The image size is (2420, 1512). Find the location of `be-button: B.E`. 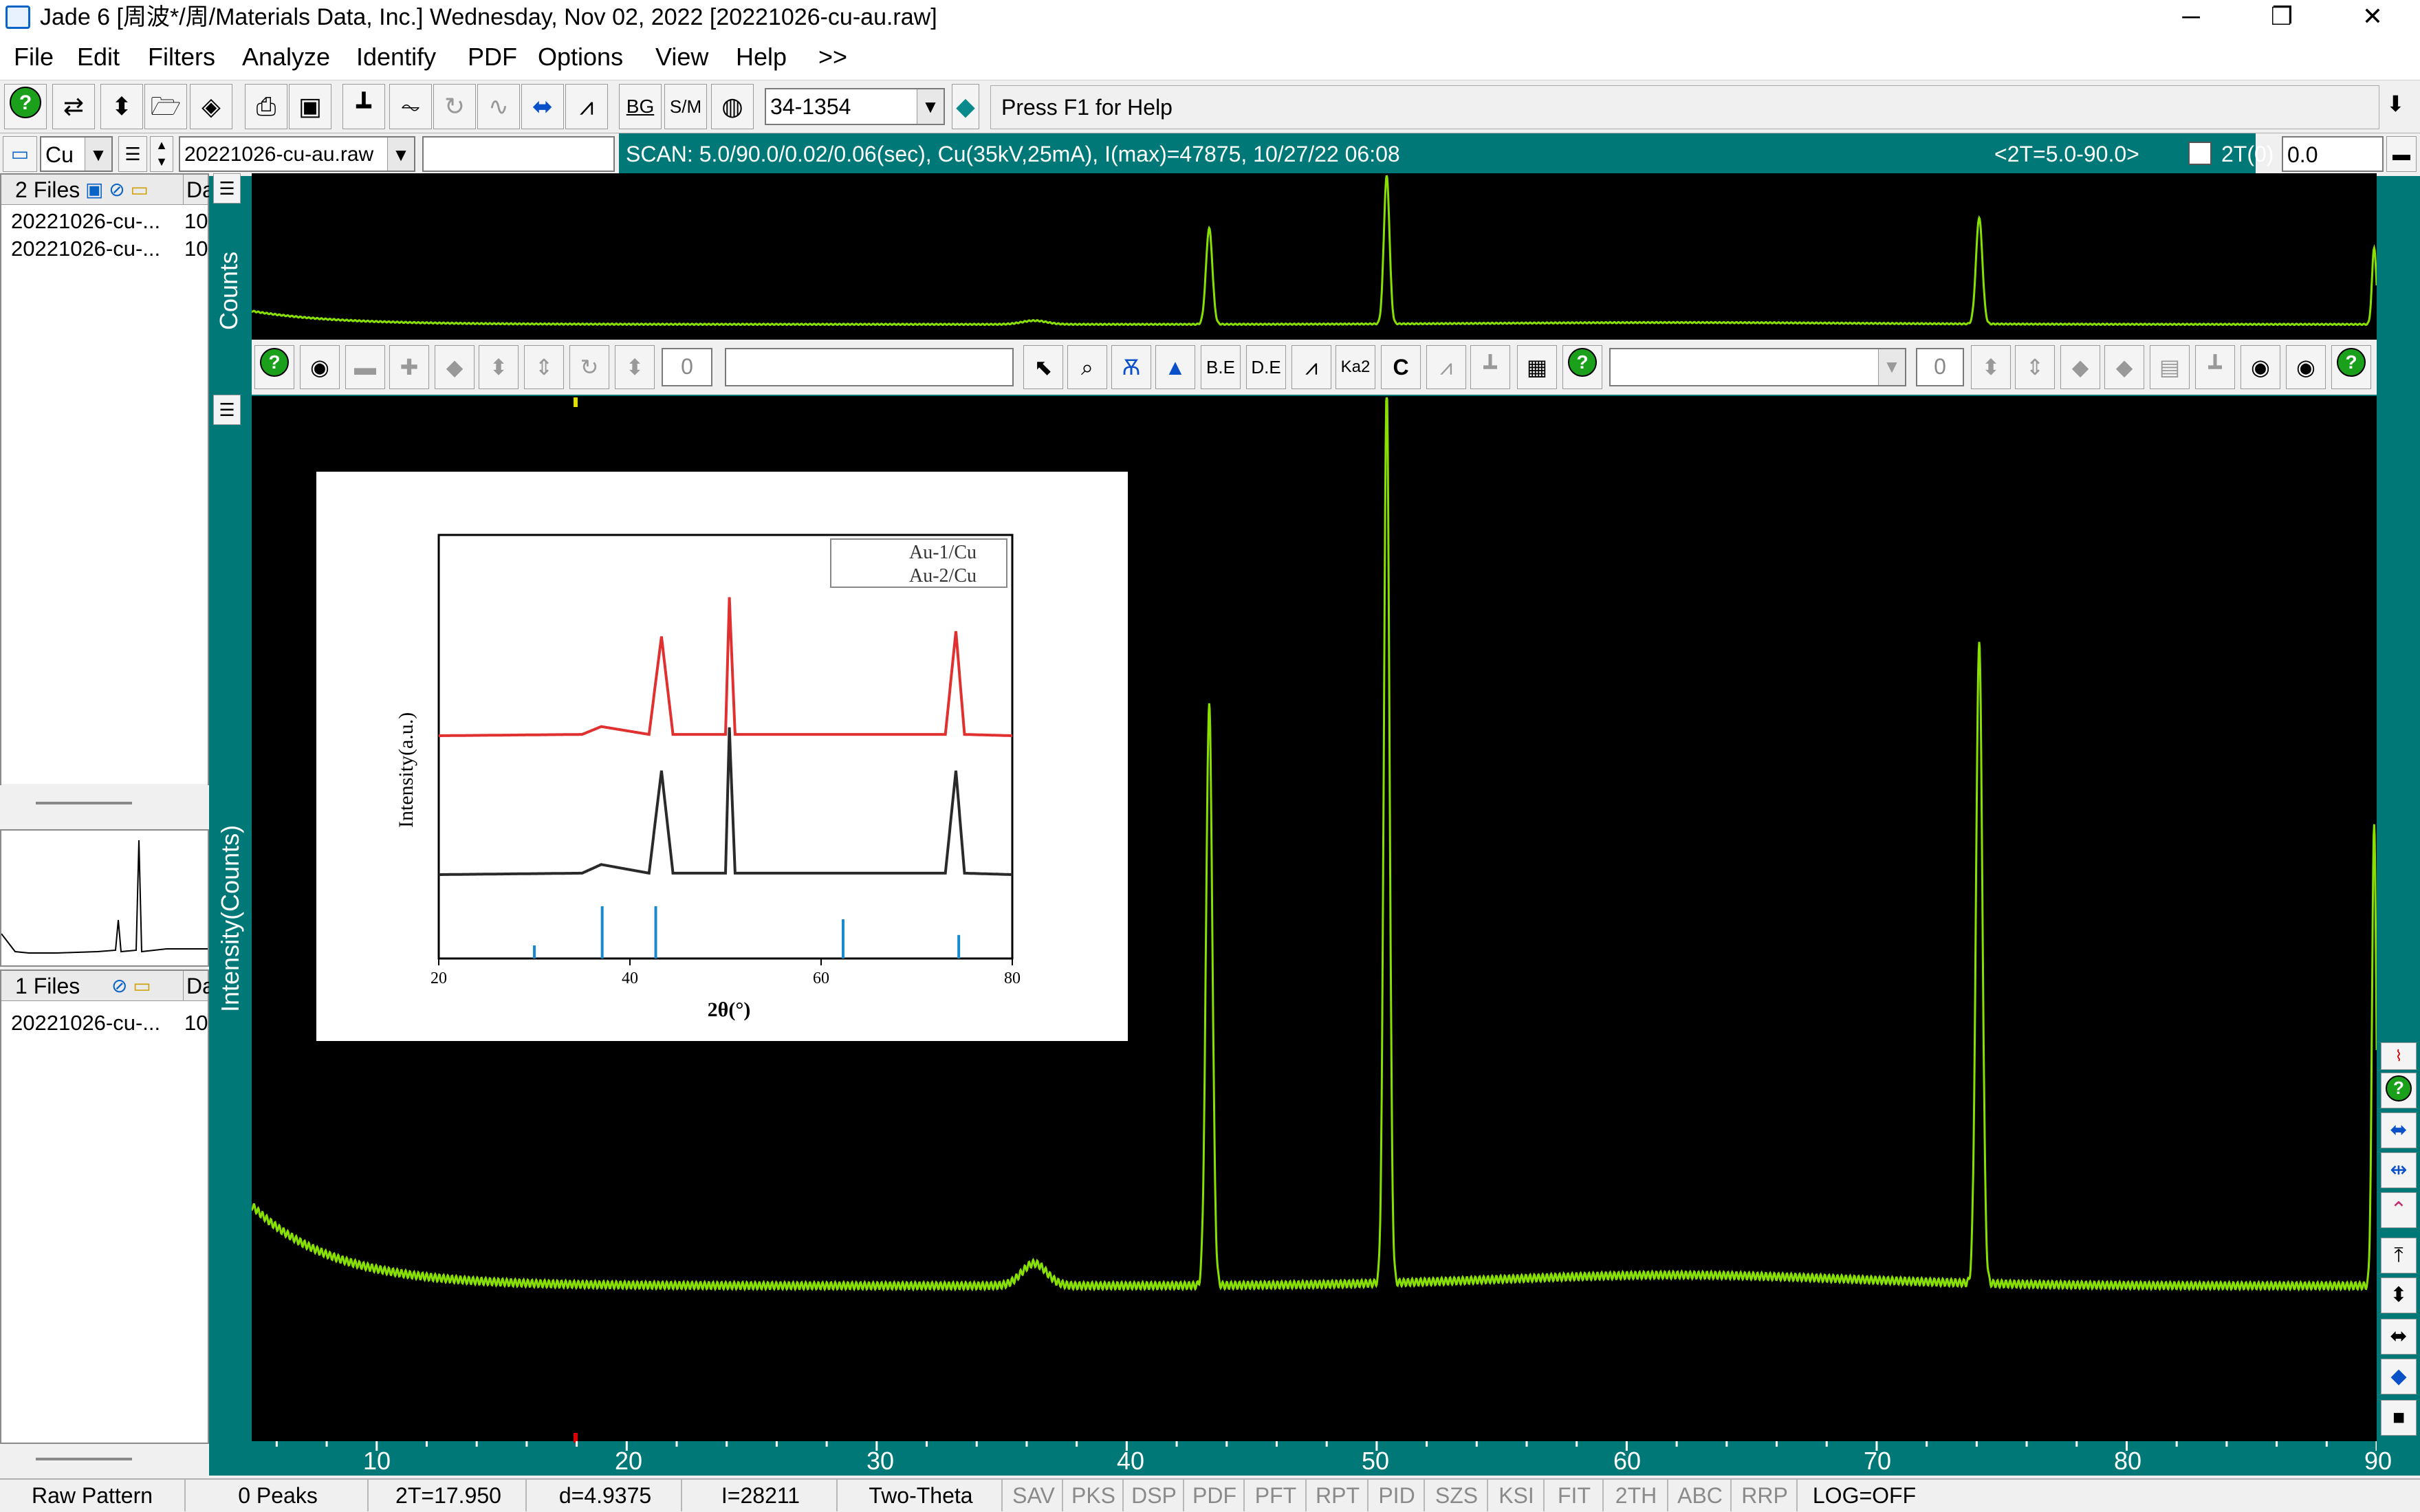

be-button: B.E is located at coordinates (1221, 367).